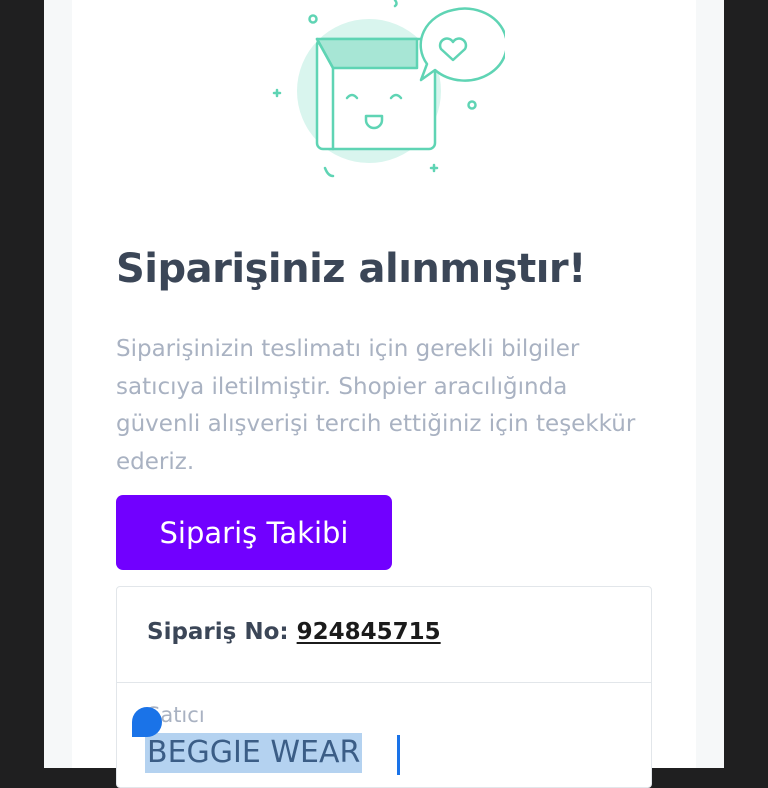 This screenshot has height=788, width=768. I want to click on order-number-label: Sipariş No:, so click(218, 632).